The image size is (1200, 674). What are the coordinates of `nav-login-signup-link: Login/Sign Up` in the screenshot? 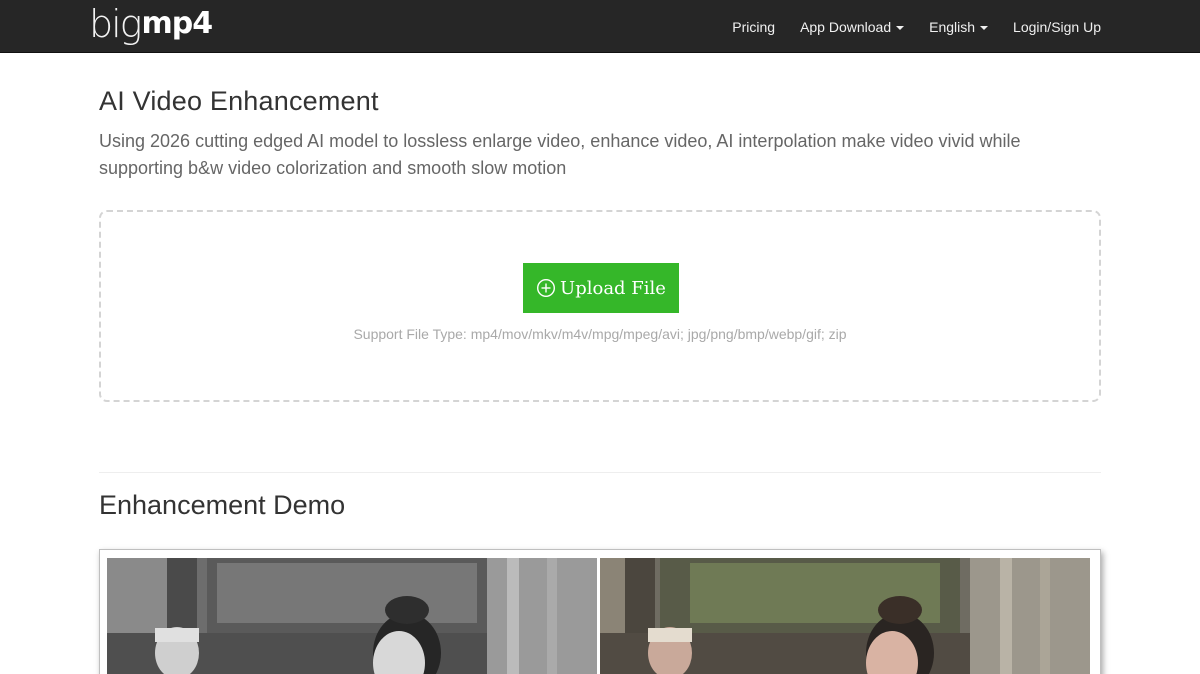 It's located at (1057, 27).